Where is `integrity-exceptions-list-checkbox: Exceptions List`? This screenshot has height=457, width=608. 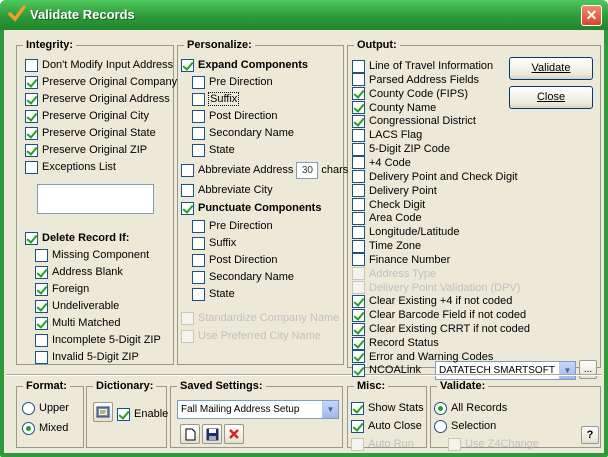 integrity-exceptions-list-checkbox: Exceptions List is located at coordinates (70, 167).